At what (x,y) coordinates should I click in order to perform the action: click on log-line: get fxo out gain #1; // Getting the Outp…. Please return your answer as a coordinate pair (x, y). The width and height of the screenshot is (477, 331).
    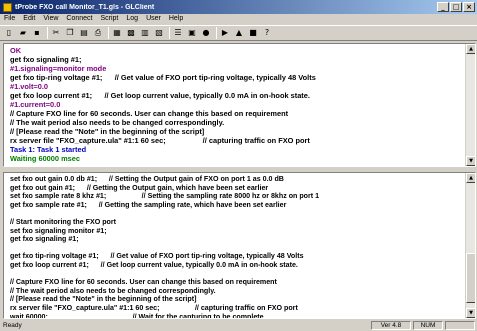
    Looking at the image, I should click on (139, 187).